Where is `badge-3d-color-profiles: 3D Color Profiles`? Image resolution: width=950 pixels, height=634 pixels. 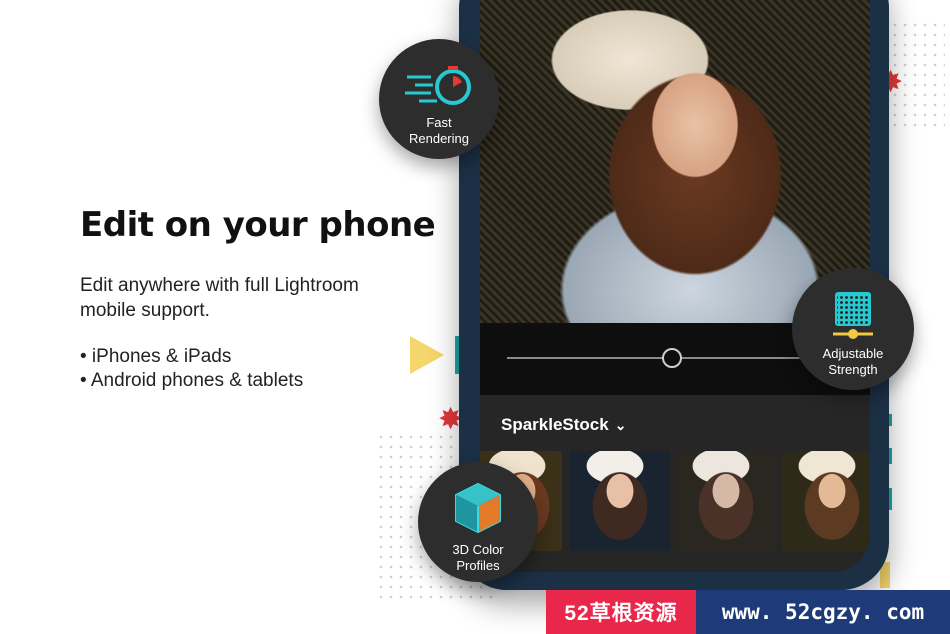 badge-3d-color-profiles: 3D Color Profiles is located at coordinates (478, 522).